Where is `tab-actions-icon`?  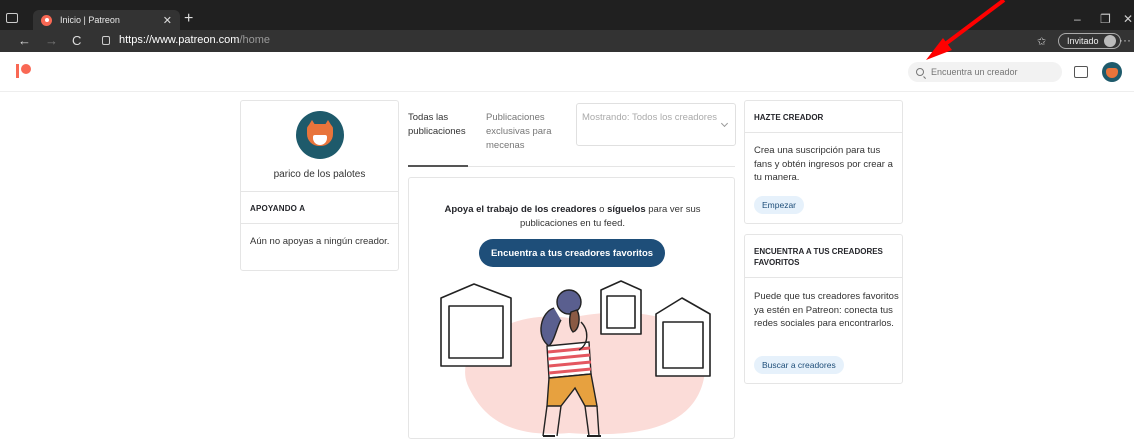
tab-actions-icon is located at coordinates (12, 18).